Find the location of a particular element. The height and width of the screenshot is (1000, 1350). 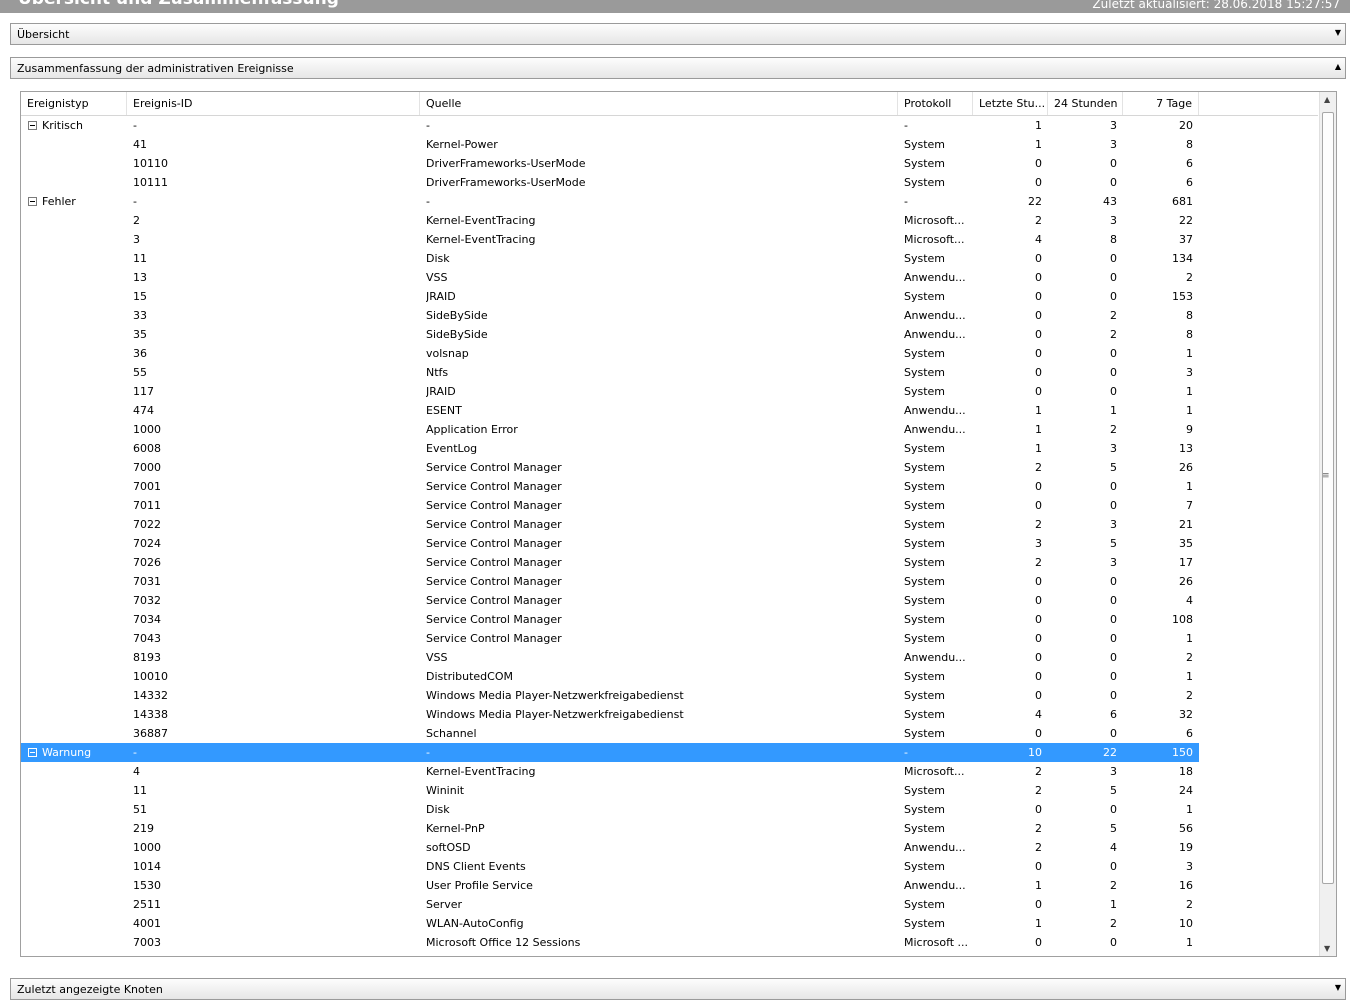

table-row: 36 volsnap System 0 0 1 is located at coordinates (610, 353).